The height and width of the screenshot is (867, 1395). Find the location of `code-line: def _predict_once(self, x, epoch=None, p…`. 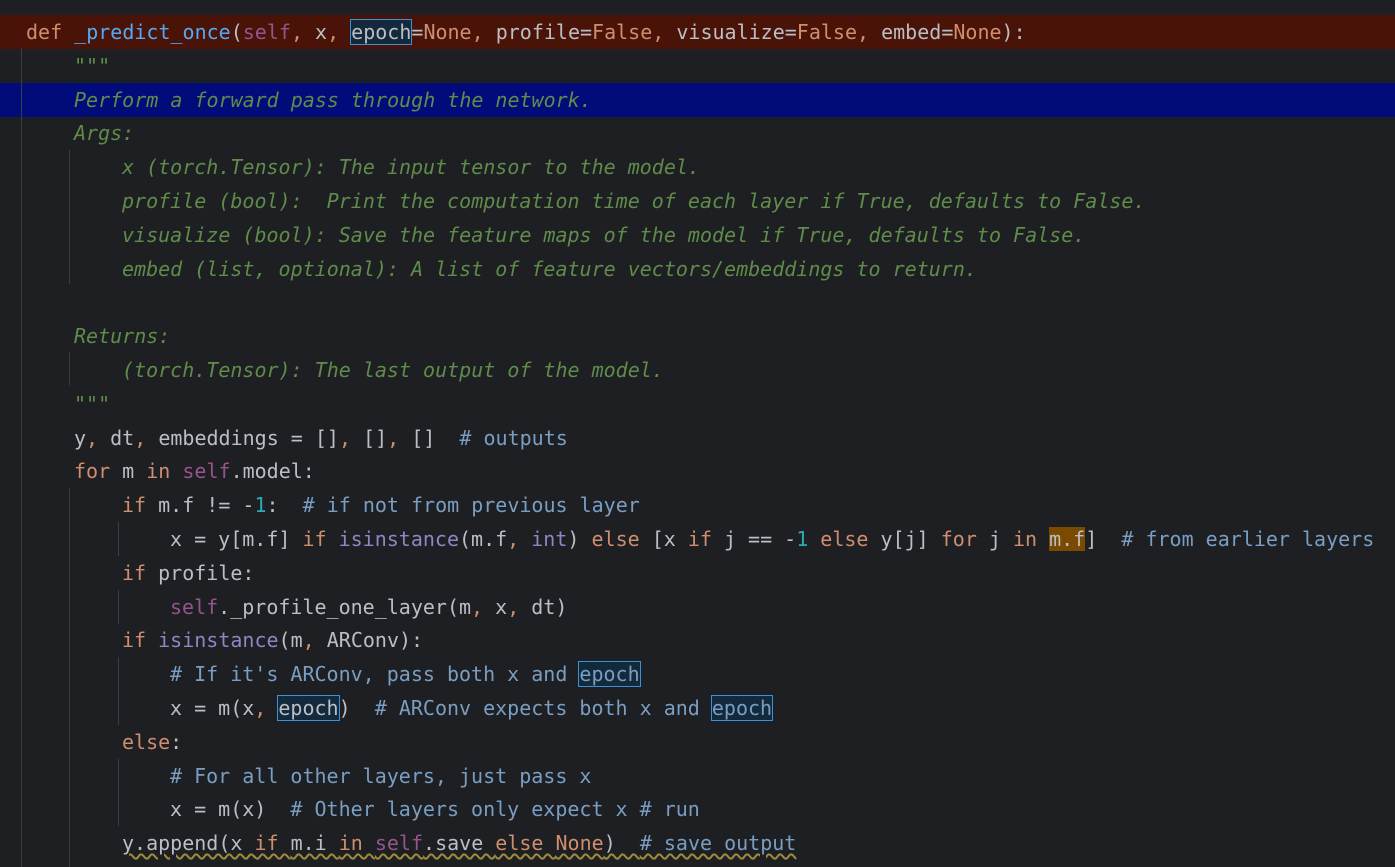

code-line: def _predict_once(self, x, epoch=None, p… is located at coordinates (697, 32).